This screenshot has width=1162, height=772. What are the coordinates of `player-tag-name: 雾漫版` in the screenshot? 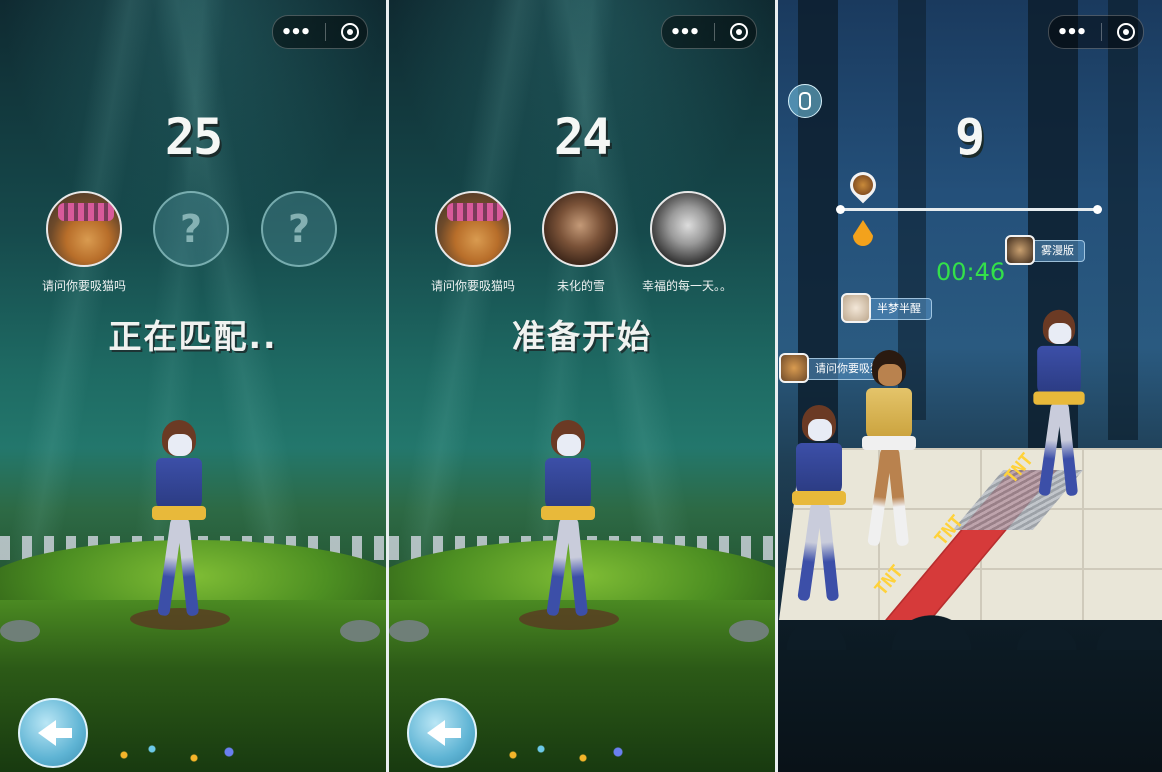 It's located at (1057, 250).